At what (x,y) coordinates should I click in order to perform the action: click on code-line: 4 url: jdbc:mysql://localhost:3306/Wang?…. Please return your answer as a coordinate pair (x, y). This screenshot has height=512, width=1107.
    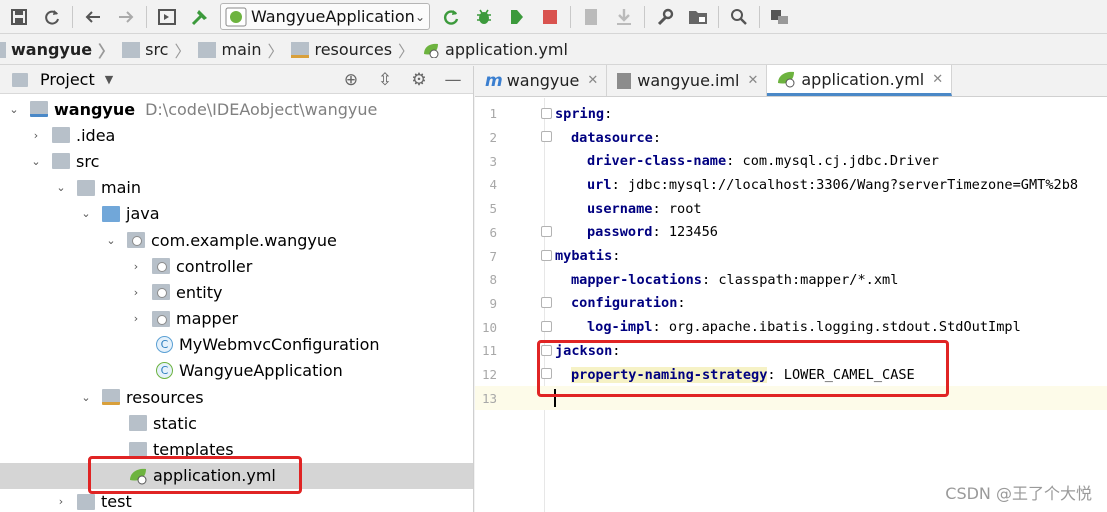
    Looking at the image, I should click on (791, 185).